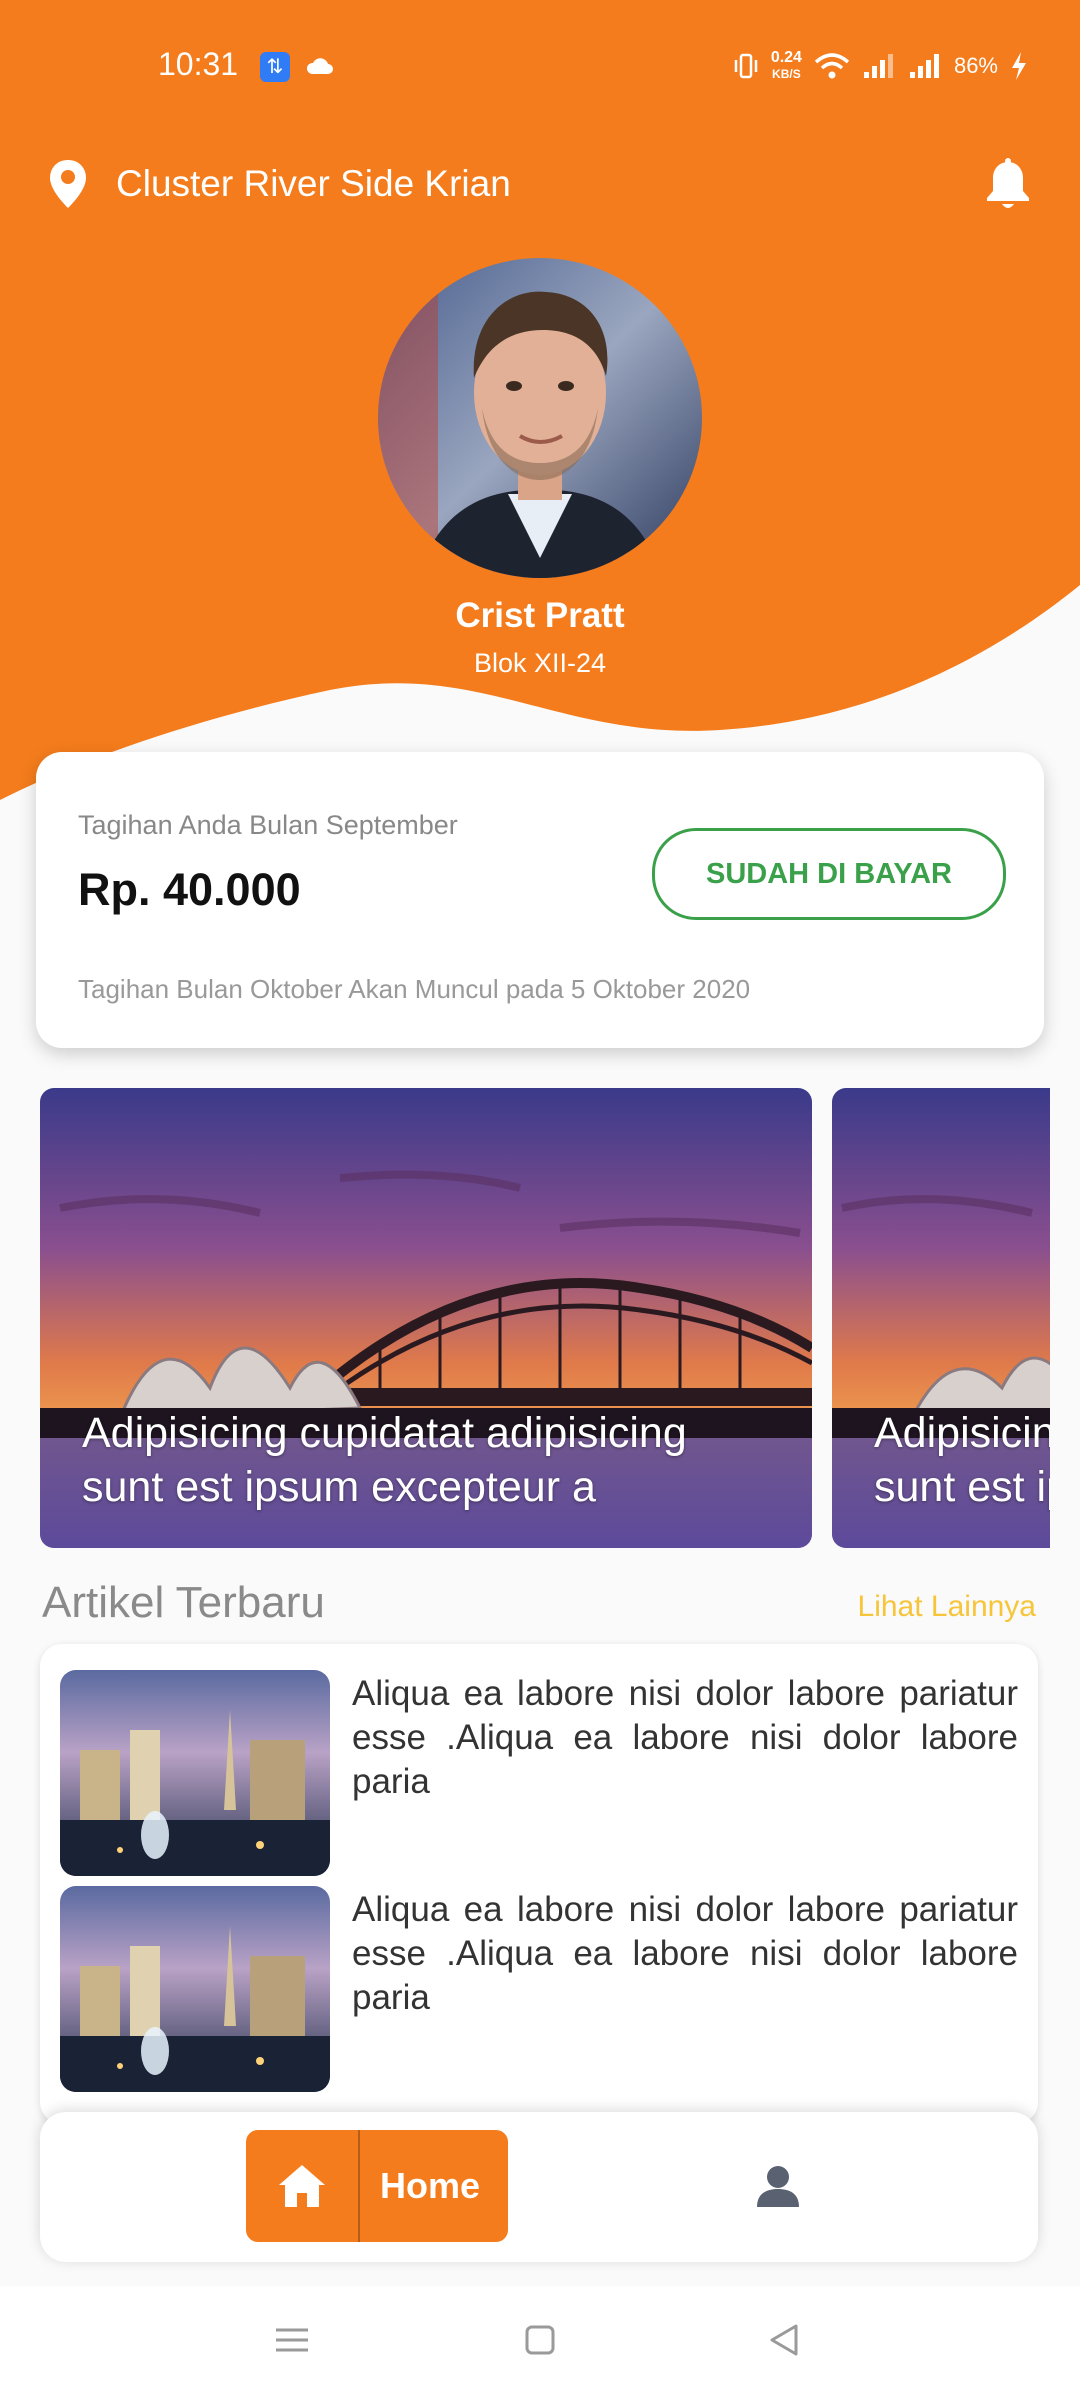  I want to click on bill-amount: Rp. 40.000, so click(189, 889).